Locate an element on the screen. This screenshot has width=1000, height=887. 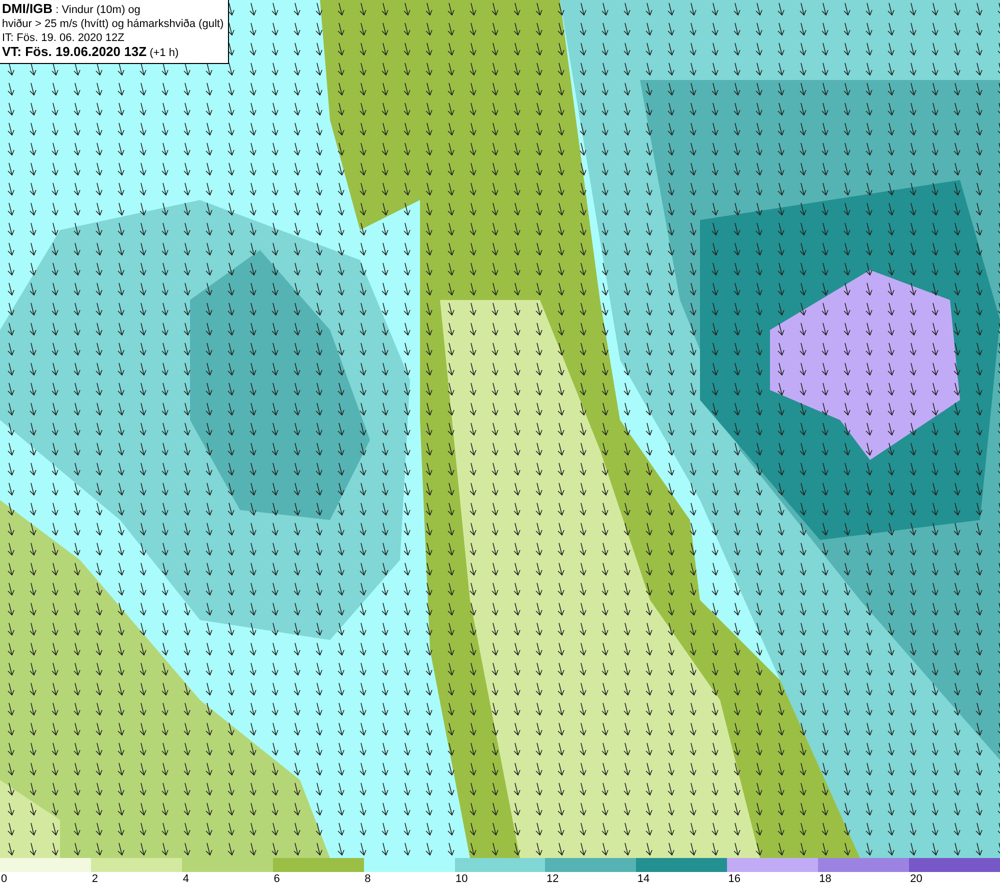
legend-label: 4 is located at coordinates (185, 879).